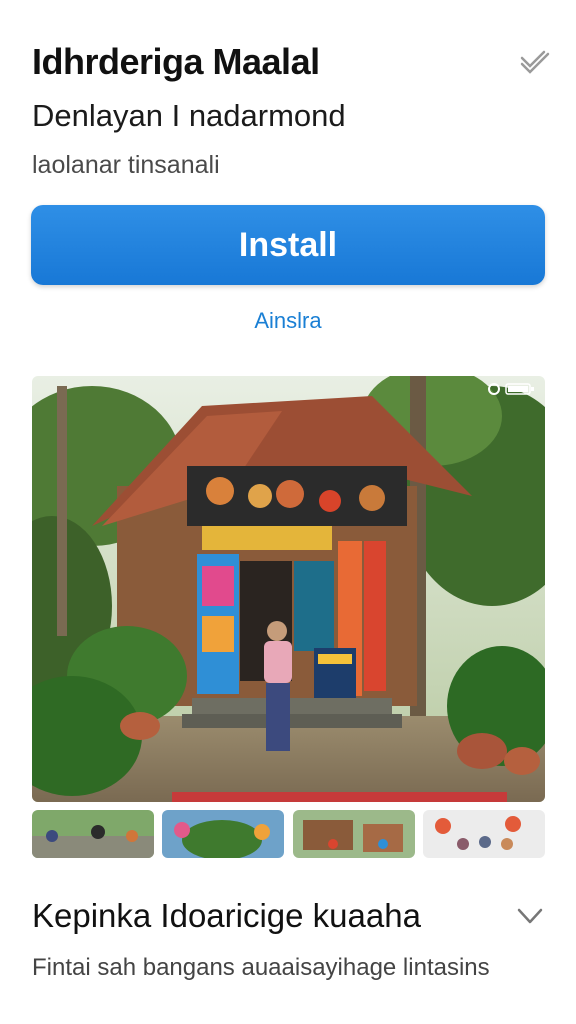 The height and width of the screenshot is (1024, 576). I want to click on screenshot-thumbnails, so click(288, 834).